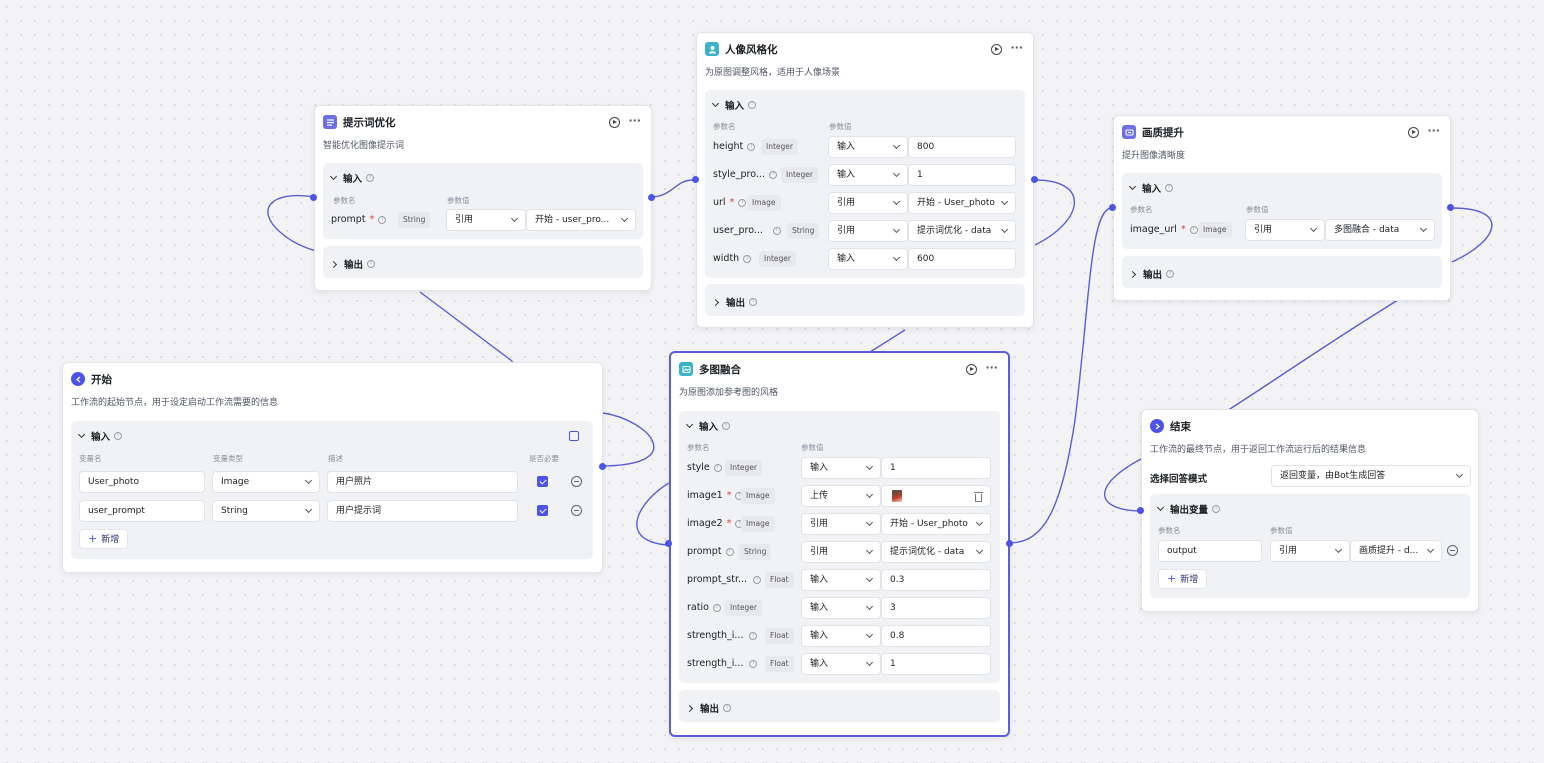 The image size is (1544, 763). What do you see at coordinates (574, 436) in the screenshot?
I see `import-icon` at bounding box center [574, 436].